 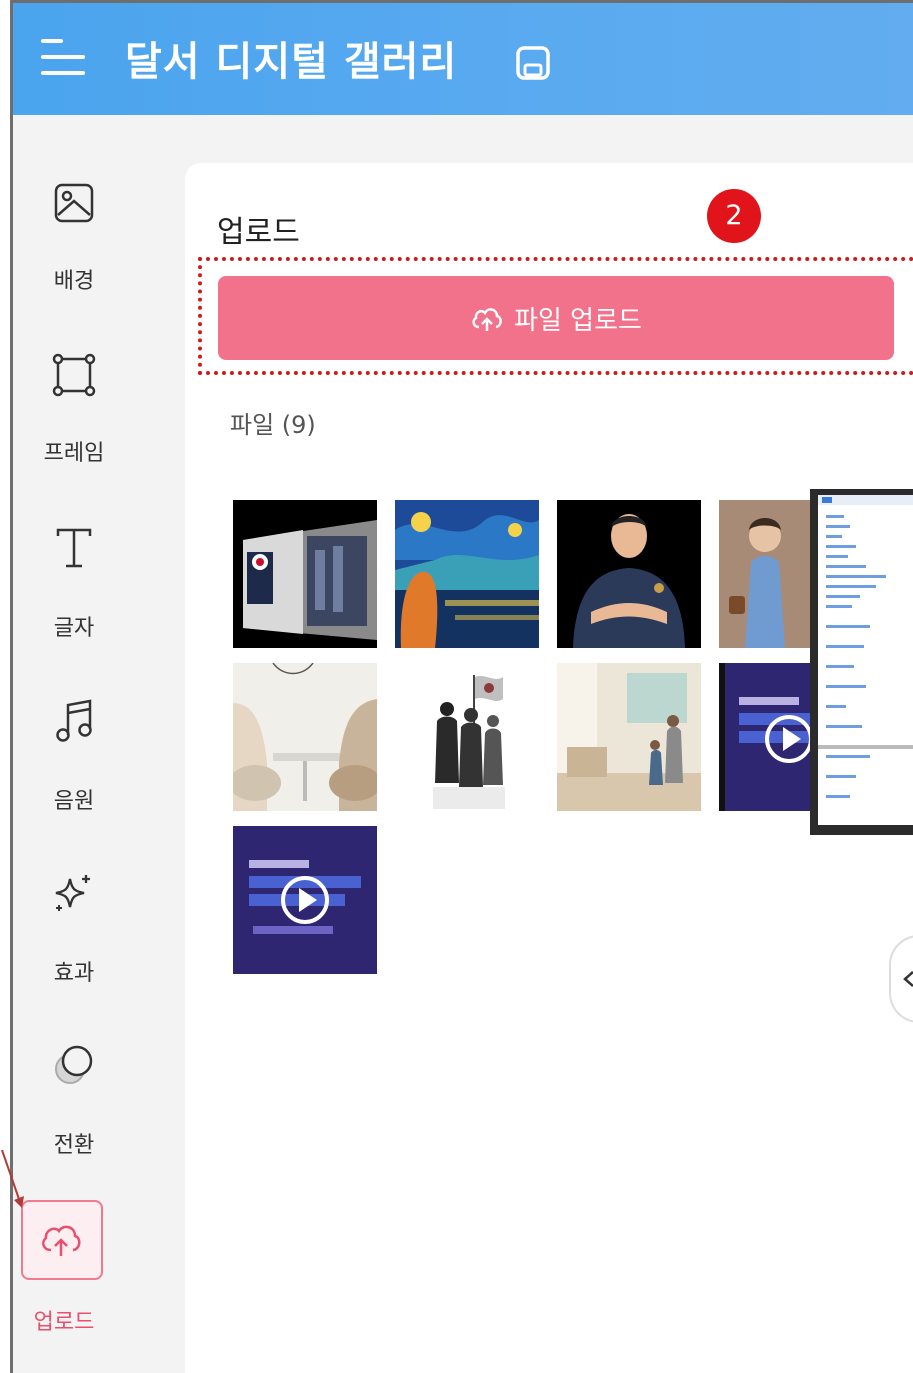 I want to click on sidebar-item-frame: 프레임, so click(x=74, y=407).